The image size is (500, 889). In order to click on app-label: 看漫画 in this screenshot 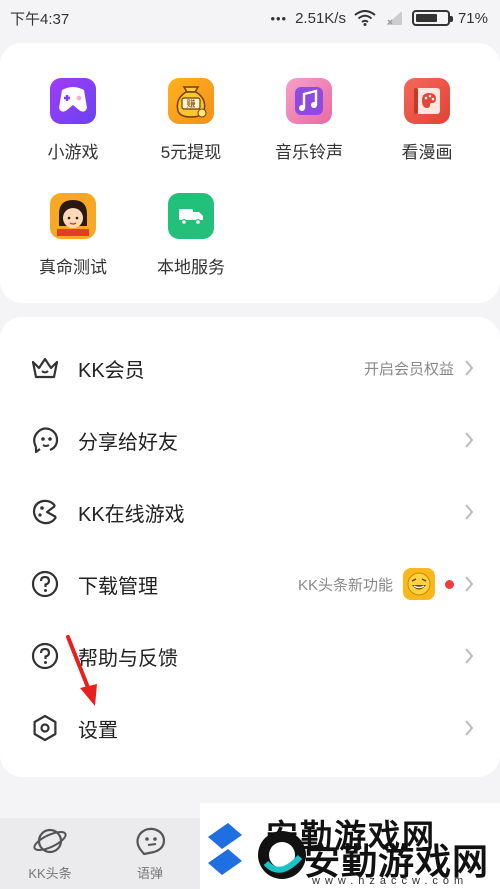, I will do `click(427, 152)`.